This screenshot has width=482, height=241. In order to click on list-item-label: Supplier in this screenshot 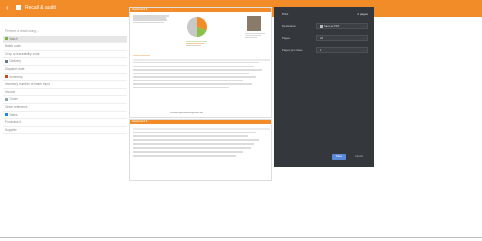, I will do `click(11, 129)`.